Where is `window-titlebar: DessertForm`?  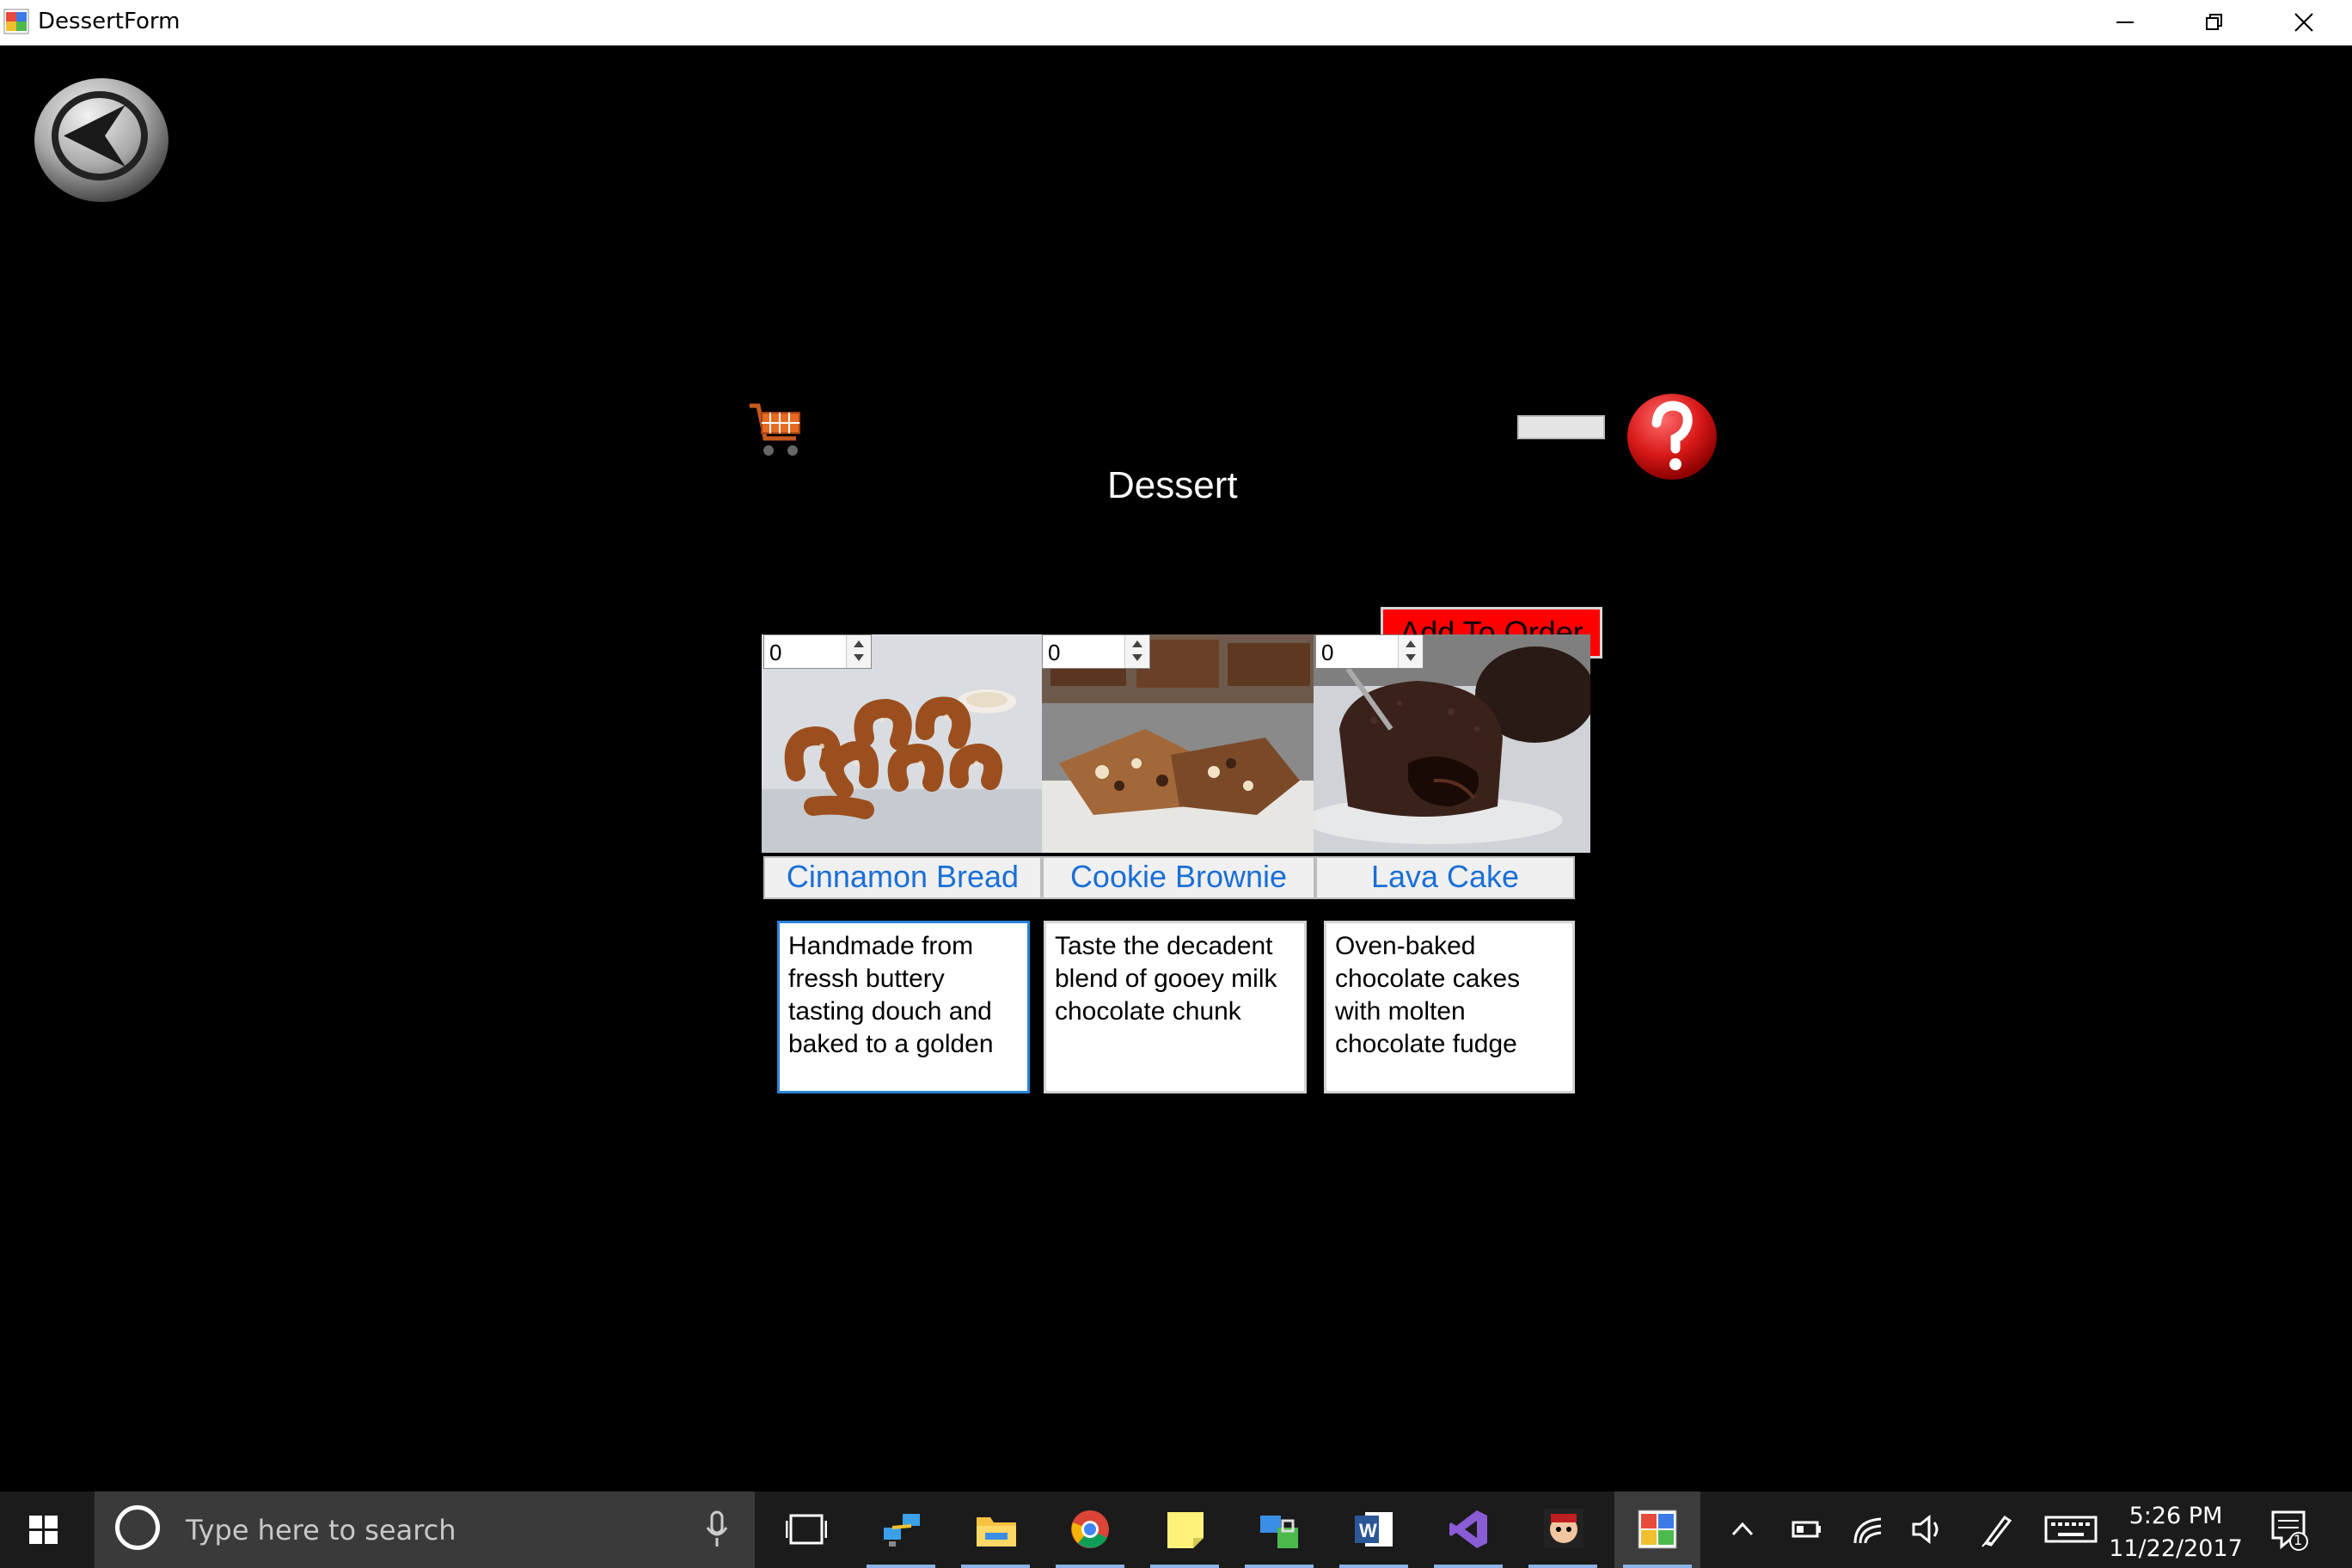
window-titlebar: DessertForm is located at coordinates (1176, 23).